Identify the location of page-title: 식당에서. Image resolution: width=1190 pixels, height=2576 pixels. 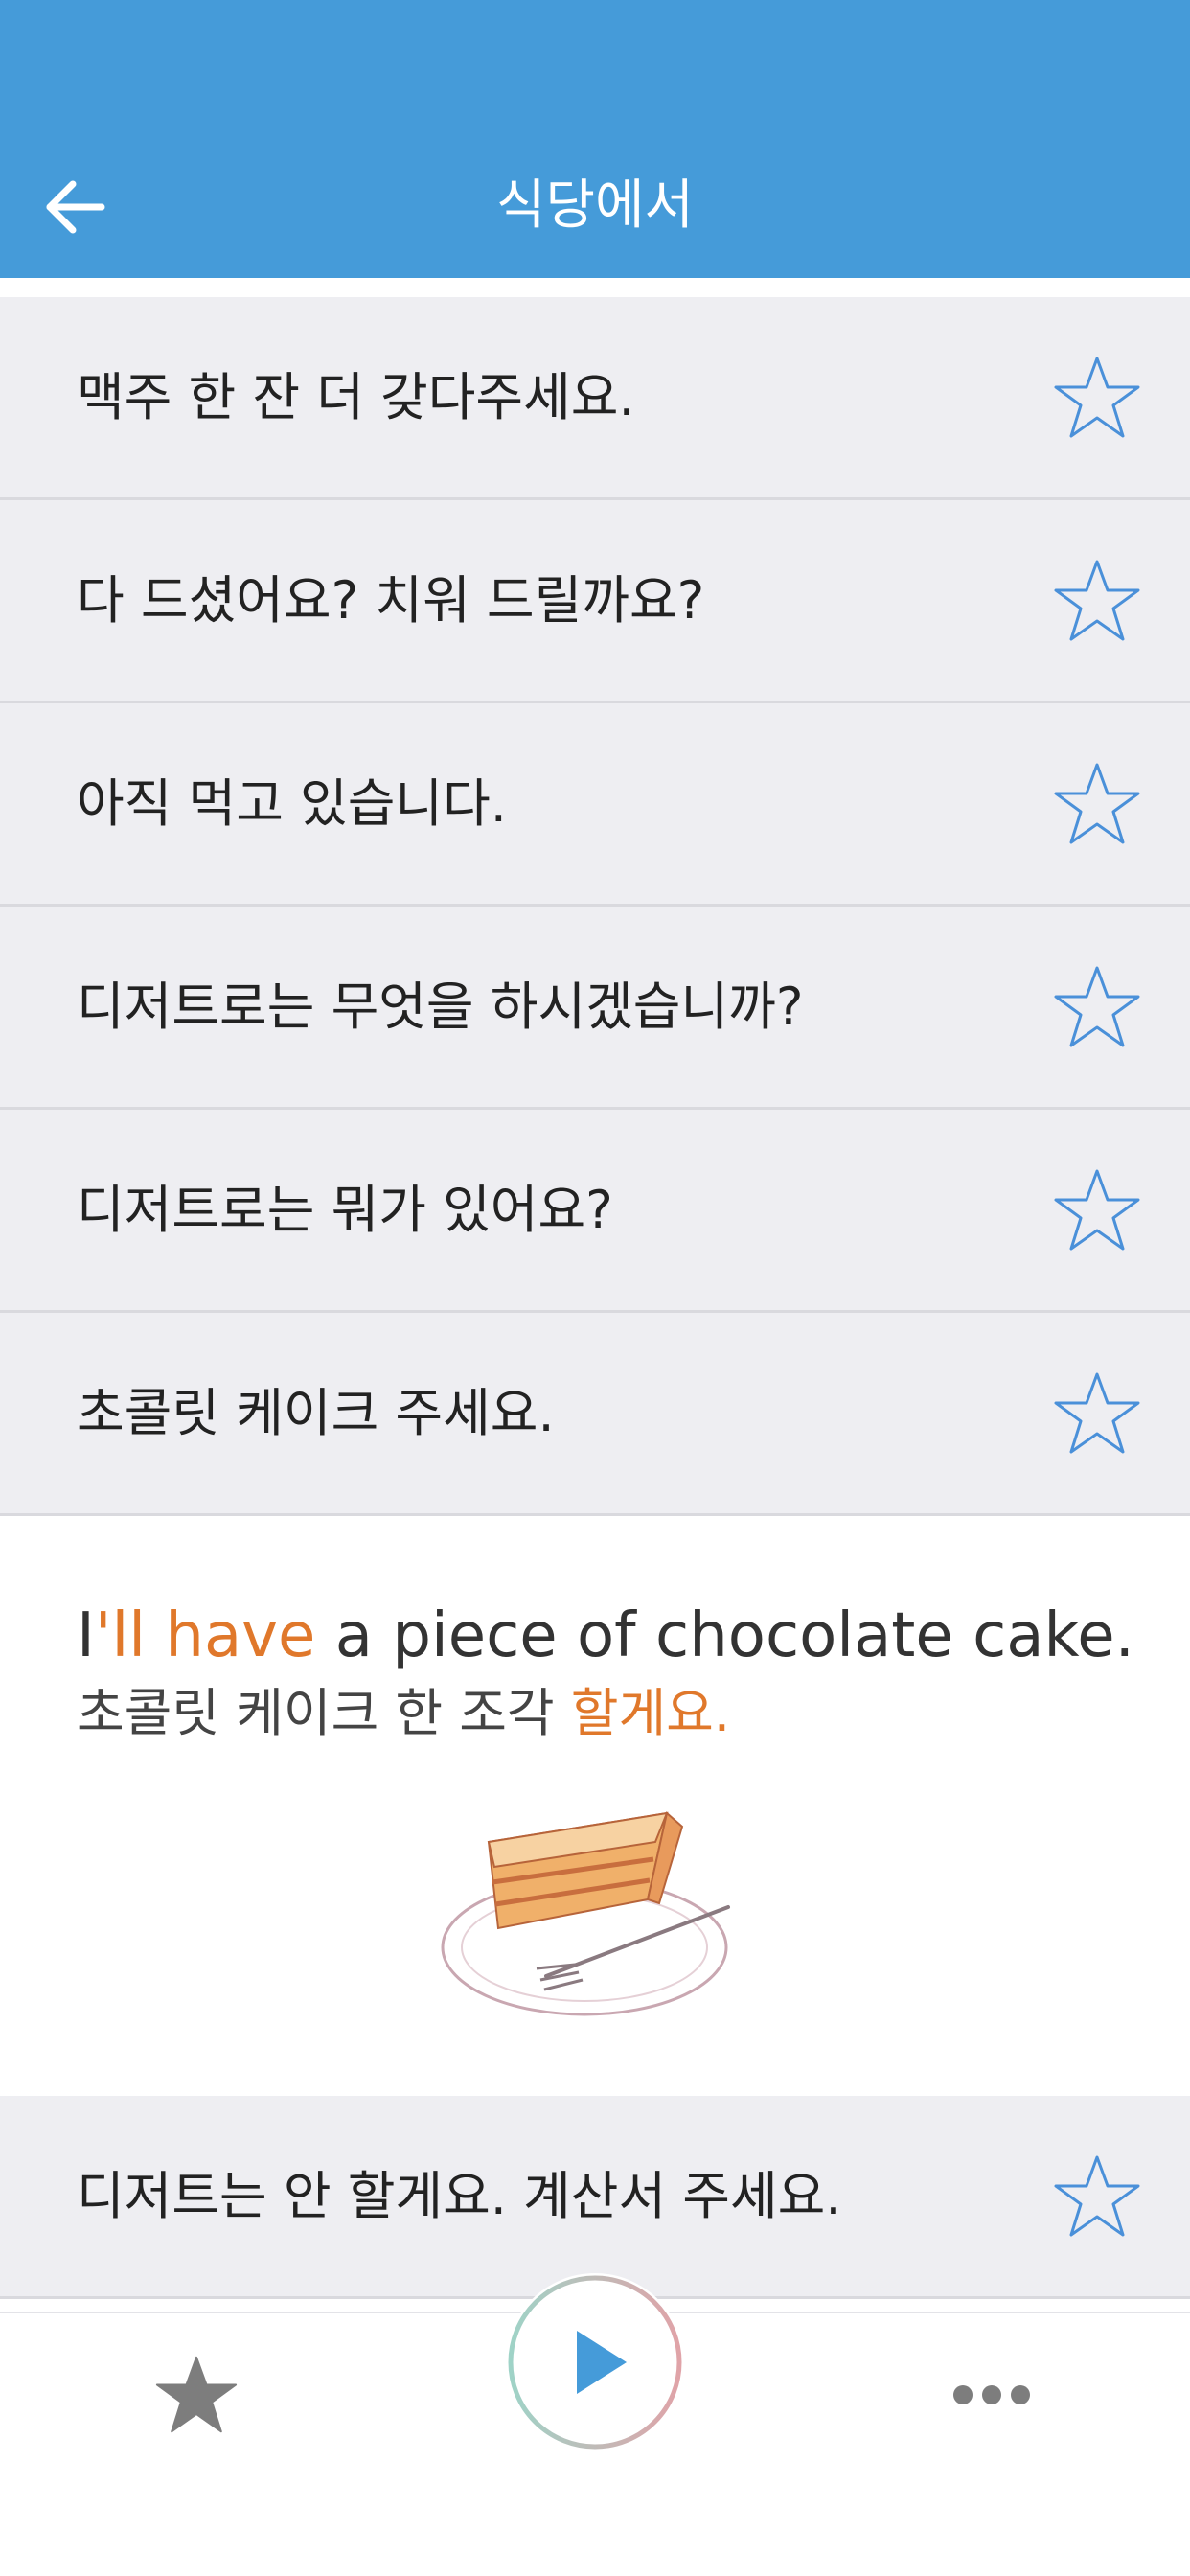
(595, 205).